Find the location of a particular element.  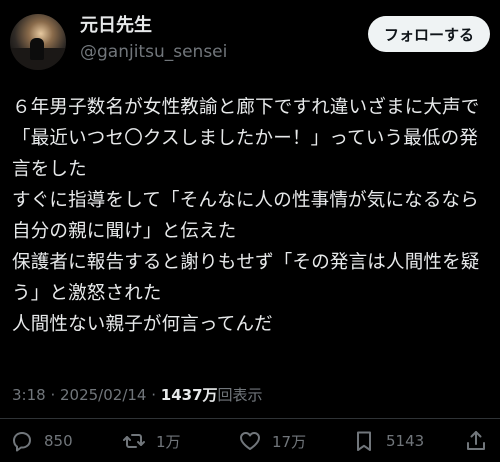

heart-icon is located at coordinates (250, 441).